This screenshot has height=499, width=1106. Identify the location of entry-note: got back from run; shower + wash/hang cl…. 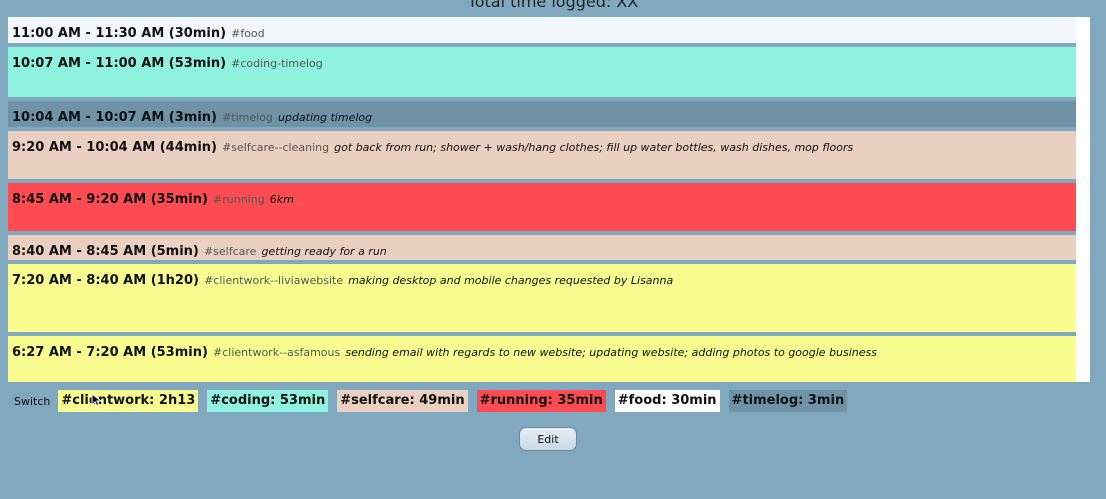
(594, 147).